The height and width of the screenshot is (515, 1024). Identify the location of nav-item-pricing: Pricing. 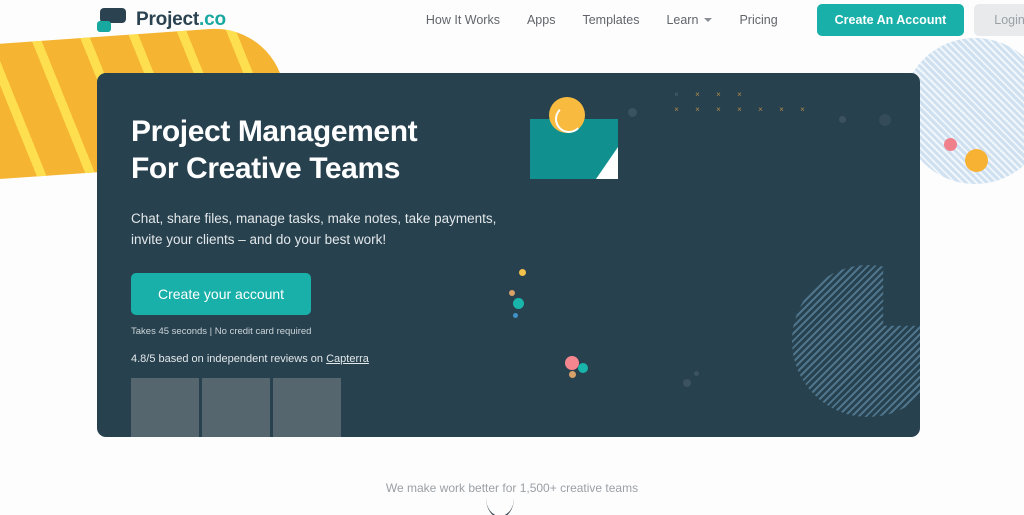
(758, 20).